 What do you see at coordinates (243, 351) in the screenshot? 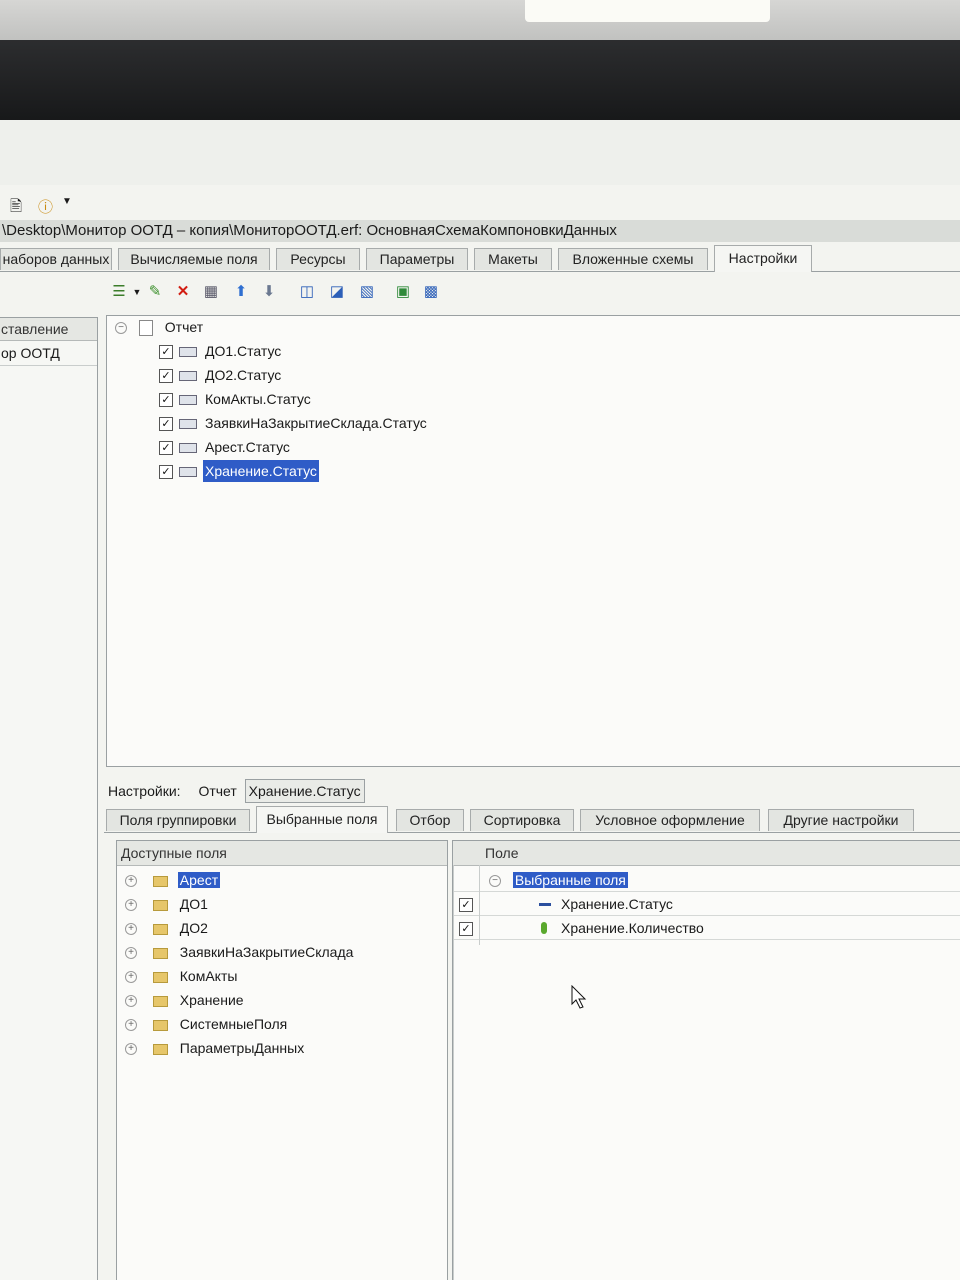
I see `tree-item-label: ДО1.Статус` at bounding box center [243, 351].